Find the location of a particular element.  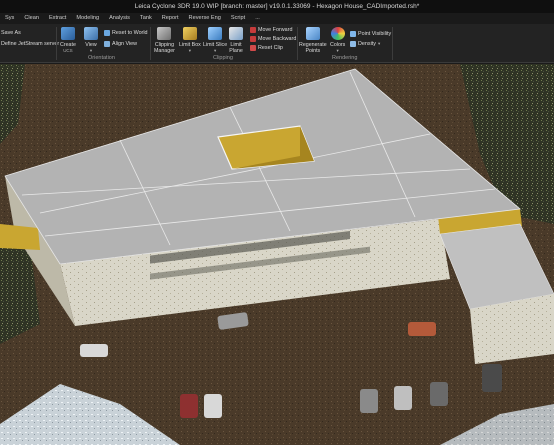

limit-box-button: Limit Box ▾ is located at coordinates (190, 40).